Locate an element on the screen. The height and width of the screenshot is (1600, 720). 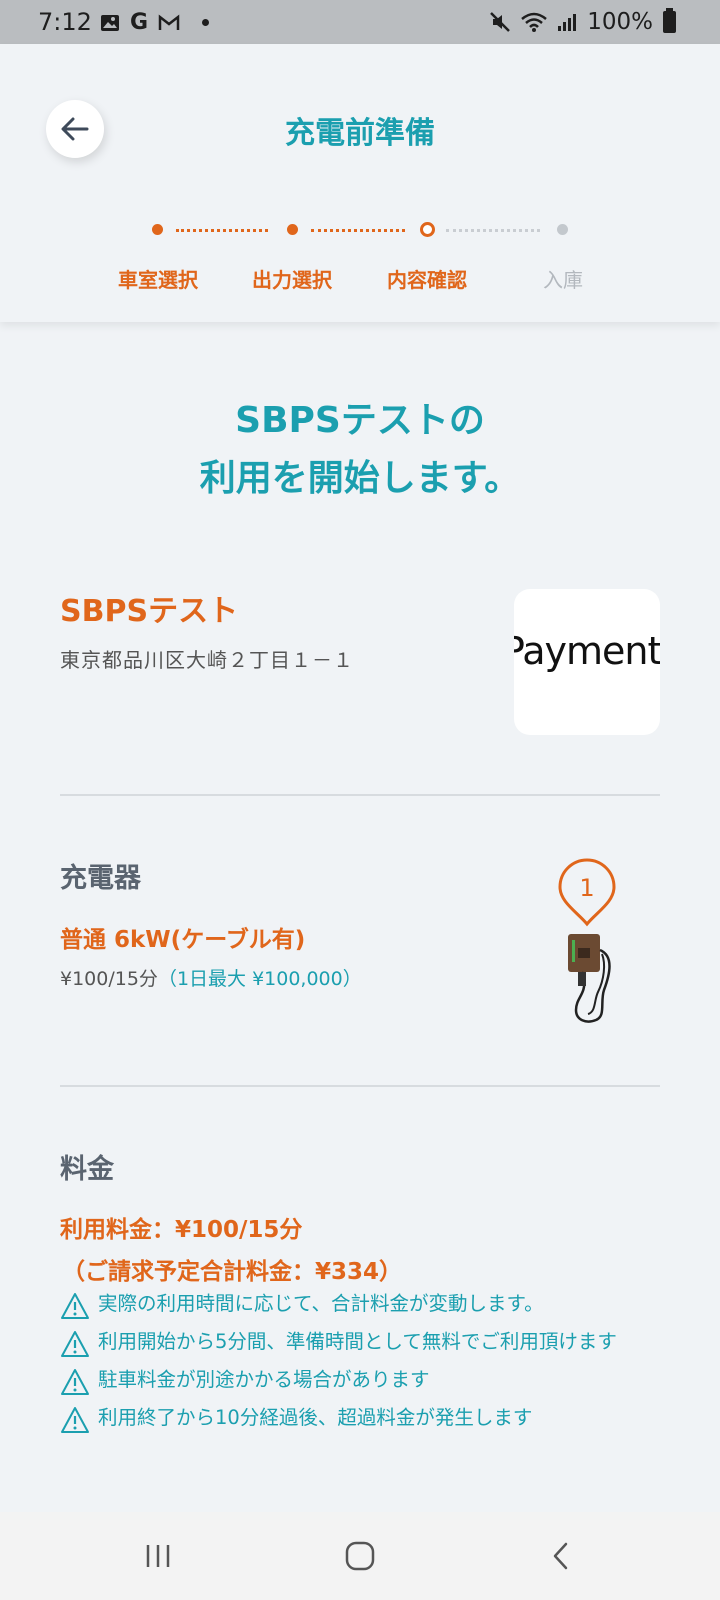
charger-heading: 充電器 is located at coordinates (100, 878).